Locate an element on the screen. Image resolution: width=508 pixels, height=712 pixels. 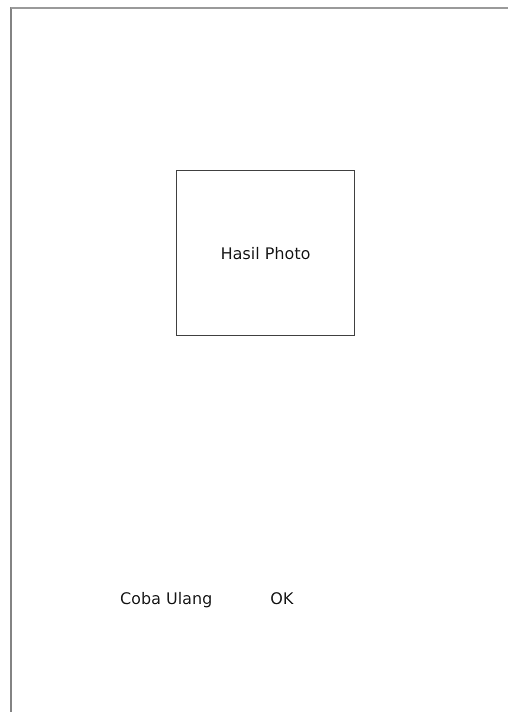
ok-button: OK is located at coordinates (282, 598).